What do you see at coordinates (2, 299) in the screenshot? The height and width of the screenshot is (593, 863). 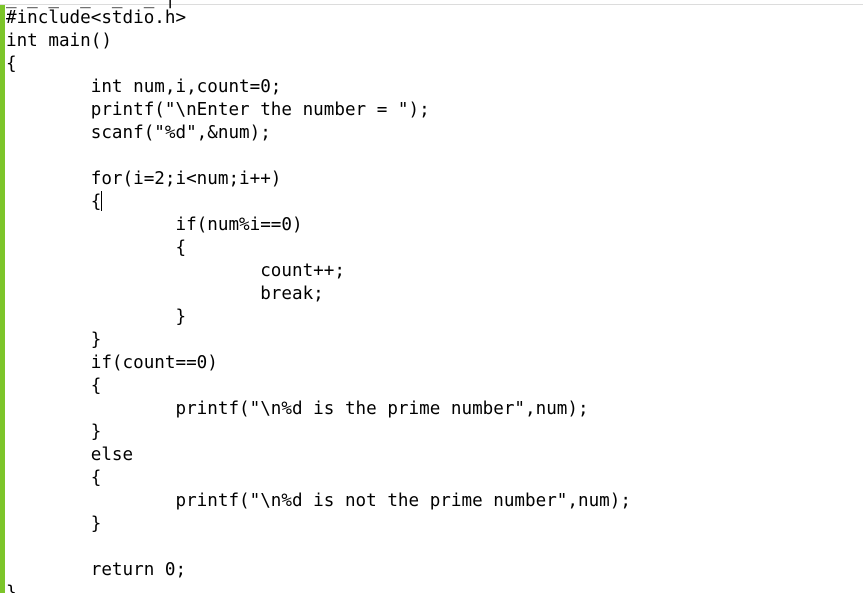 I see `change-marker-bar` at bounding box center [2, 299].